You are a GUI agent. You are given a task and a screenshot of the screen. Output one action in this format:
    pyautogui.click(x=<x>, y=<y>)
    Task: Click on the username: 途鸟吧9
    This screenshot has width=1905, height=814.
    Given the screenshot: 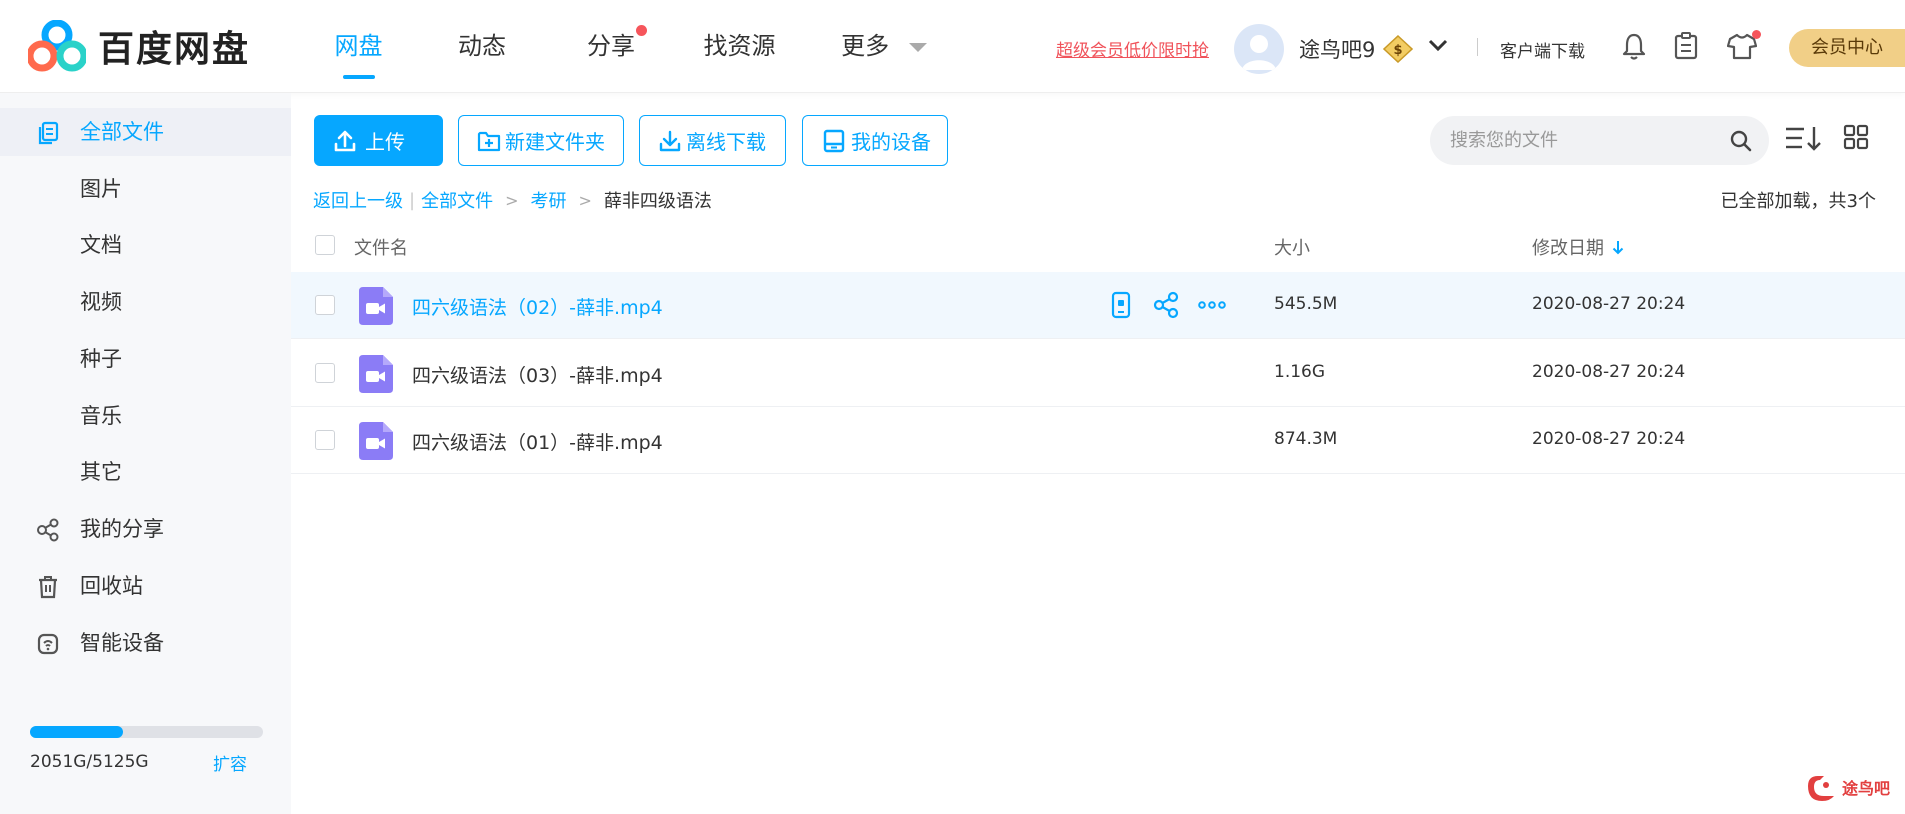 What is the action you would take?
    pyautogui.click(x=1337, y=49)
    